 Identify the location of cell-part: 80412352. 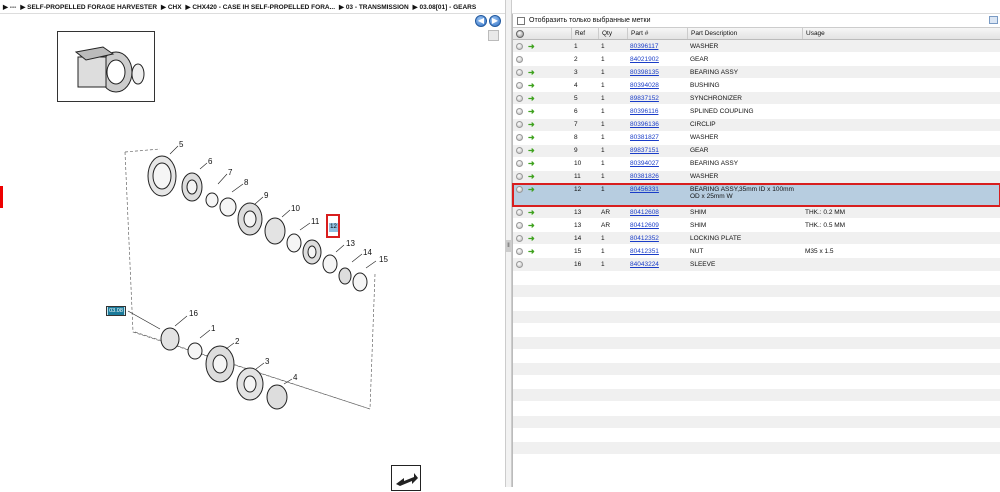
(657, 238).